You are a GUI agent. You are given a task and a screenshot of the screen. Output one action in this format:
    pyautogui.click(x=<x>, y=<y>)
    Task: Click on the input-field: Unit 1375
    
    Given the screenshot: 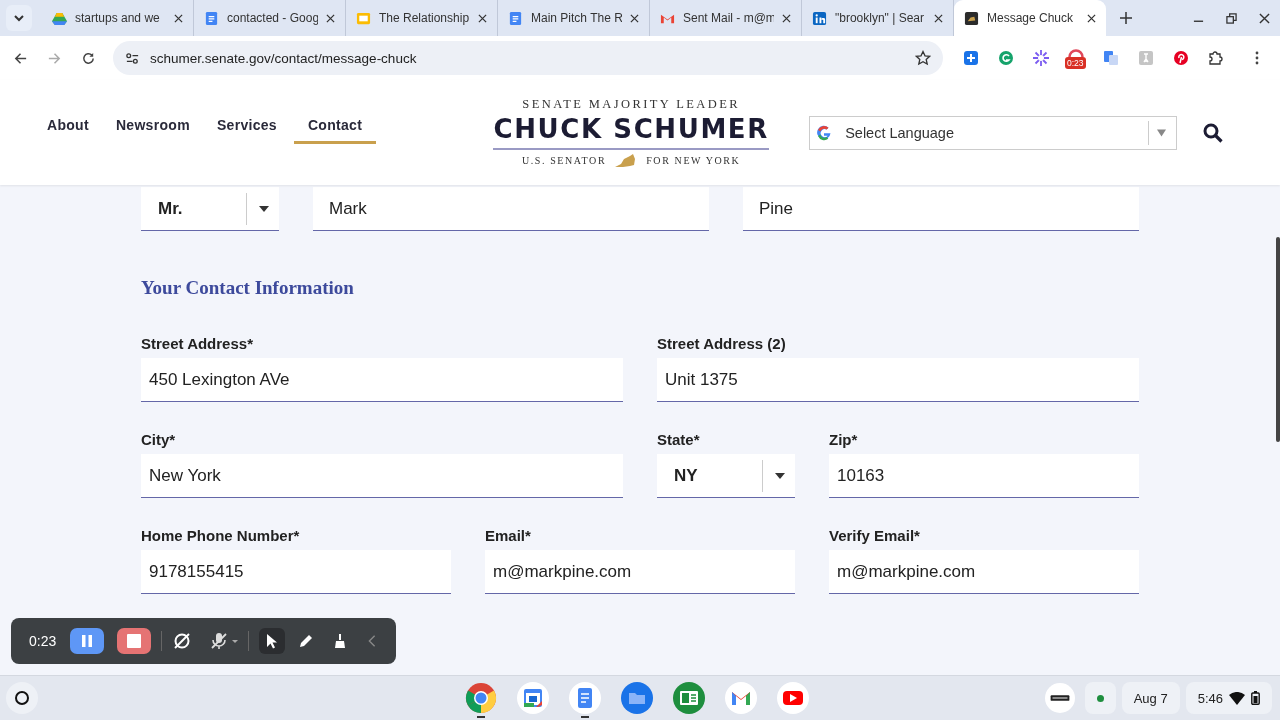 What is the action you would take?
    pyautogui.click(x=898, y=380)
    